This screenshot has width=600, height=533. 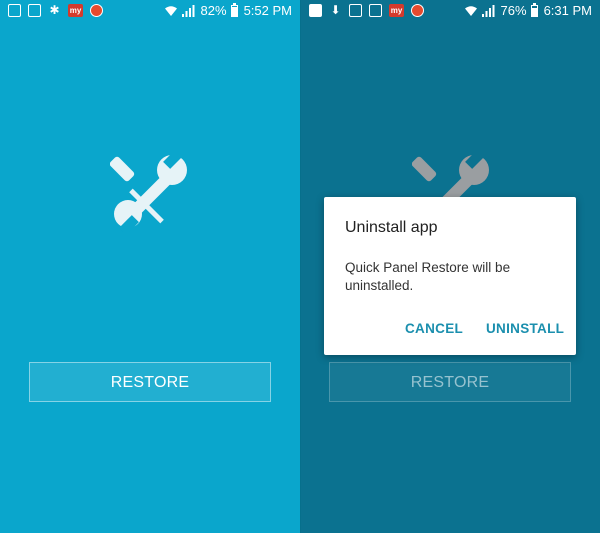 I want to click on clock: 6:31 PM, so click(x=567, y=10).